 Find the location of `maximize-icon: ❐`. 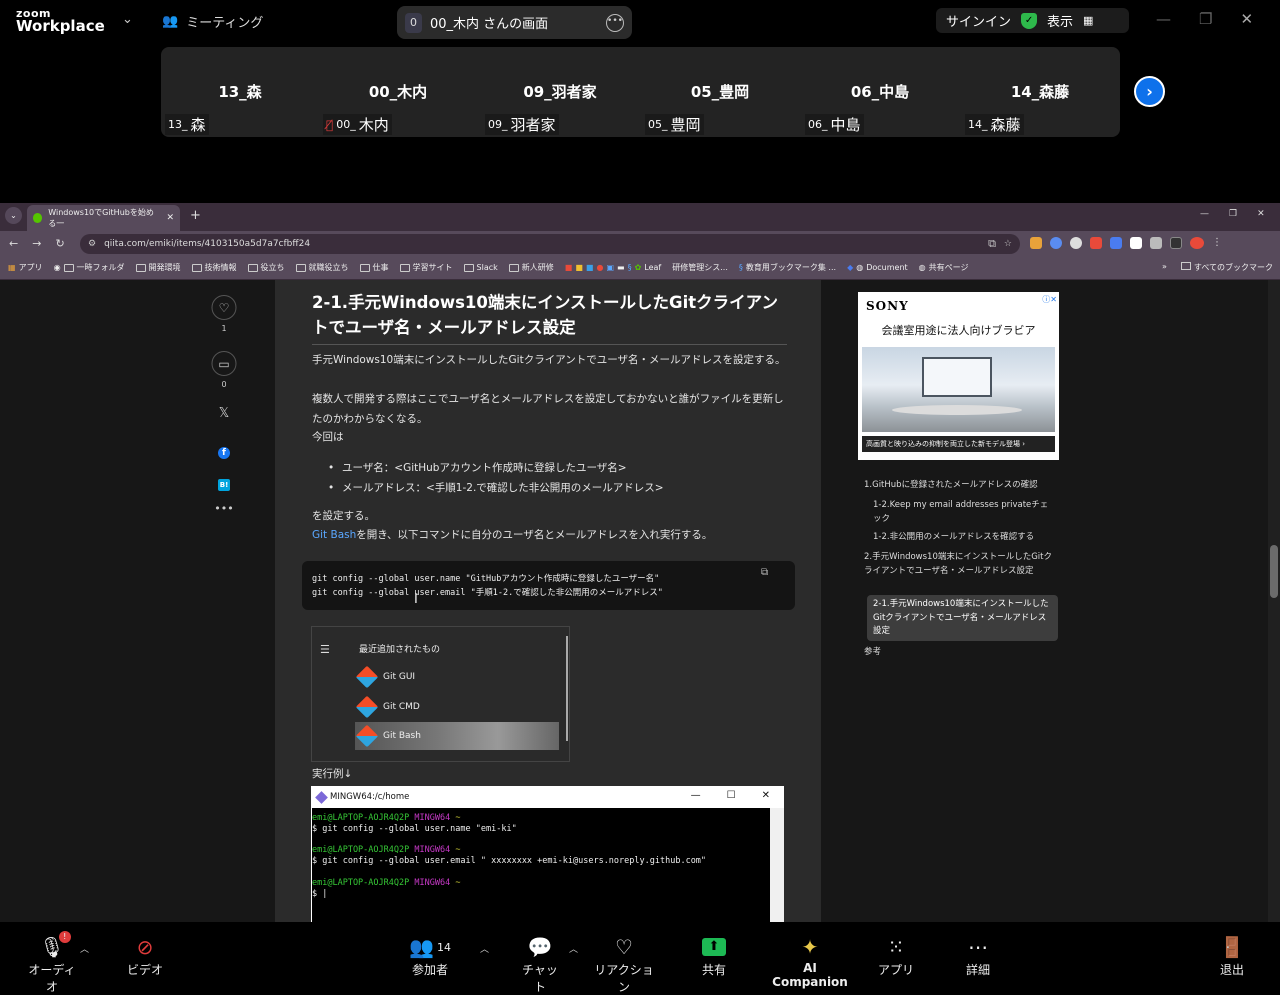

maximize-icon: ❐ is located at coordinates (1205, 19).